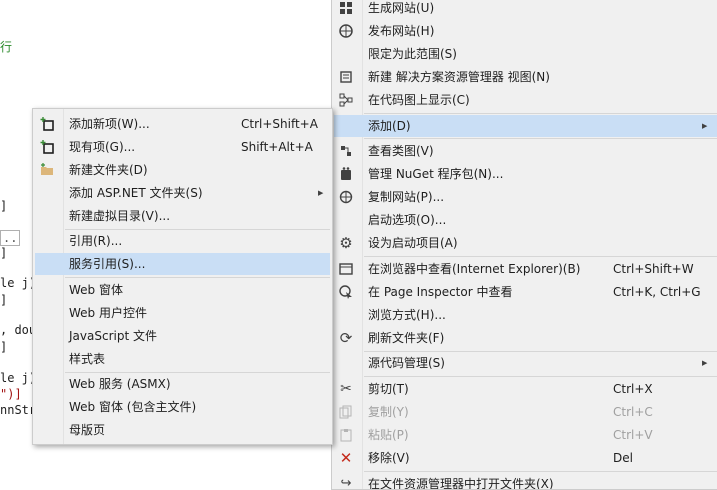 Image resolution: width=717 pixels, height=490 pixels. What do you see at coordinates (419, 100) in the screenshot?
I see `menu-item-label: 在代码图上显示(C)` at bounding box center [419, 100].